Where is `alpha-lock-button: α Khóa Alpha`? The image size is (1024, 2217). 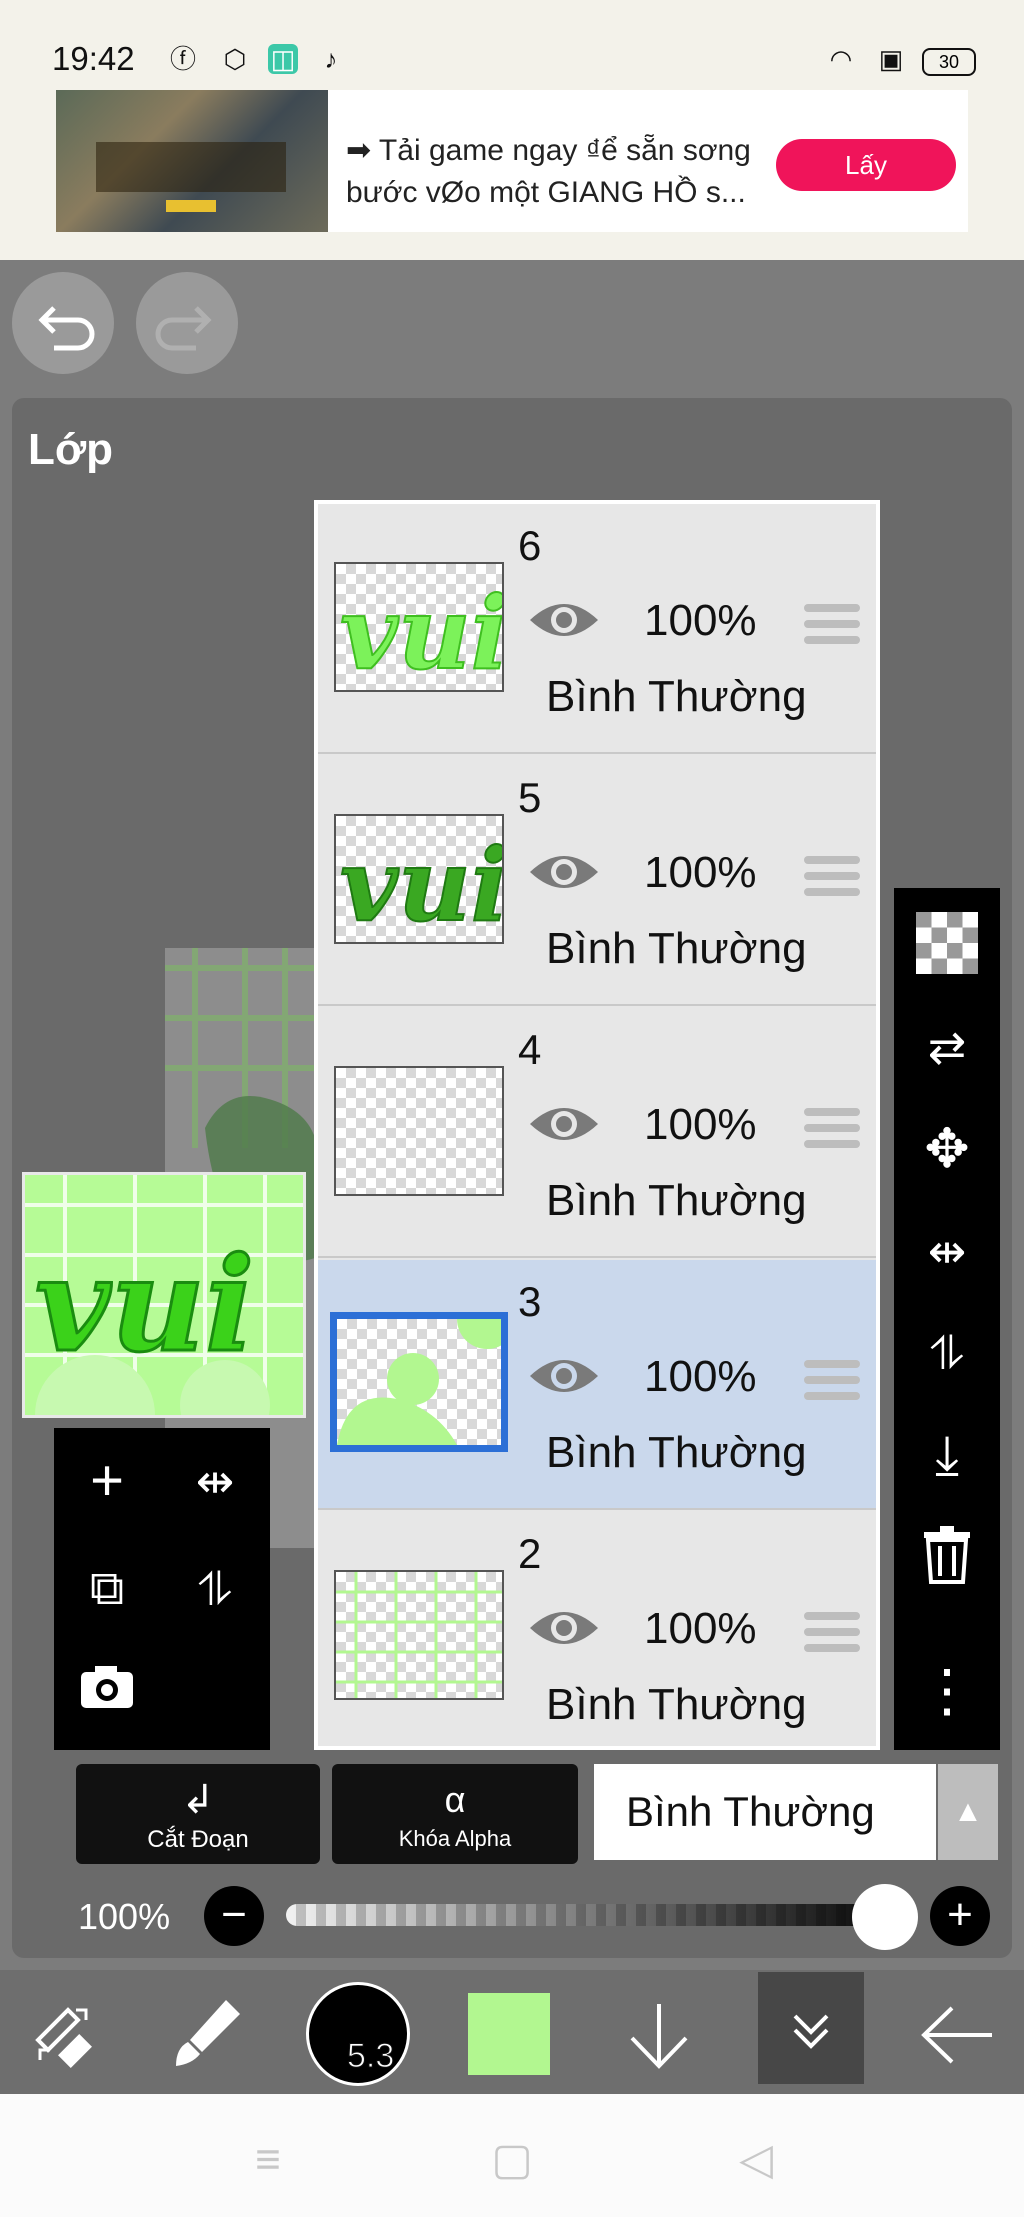
alpha-lock-button: α Khóa Alpha is located at coordinates (455, 1814).